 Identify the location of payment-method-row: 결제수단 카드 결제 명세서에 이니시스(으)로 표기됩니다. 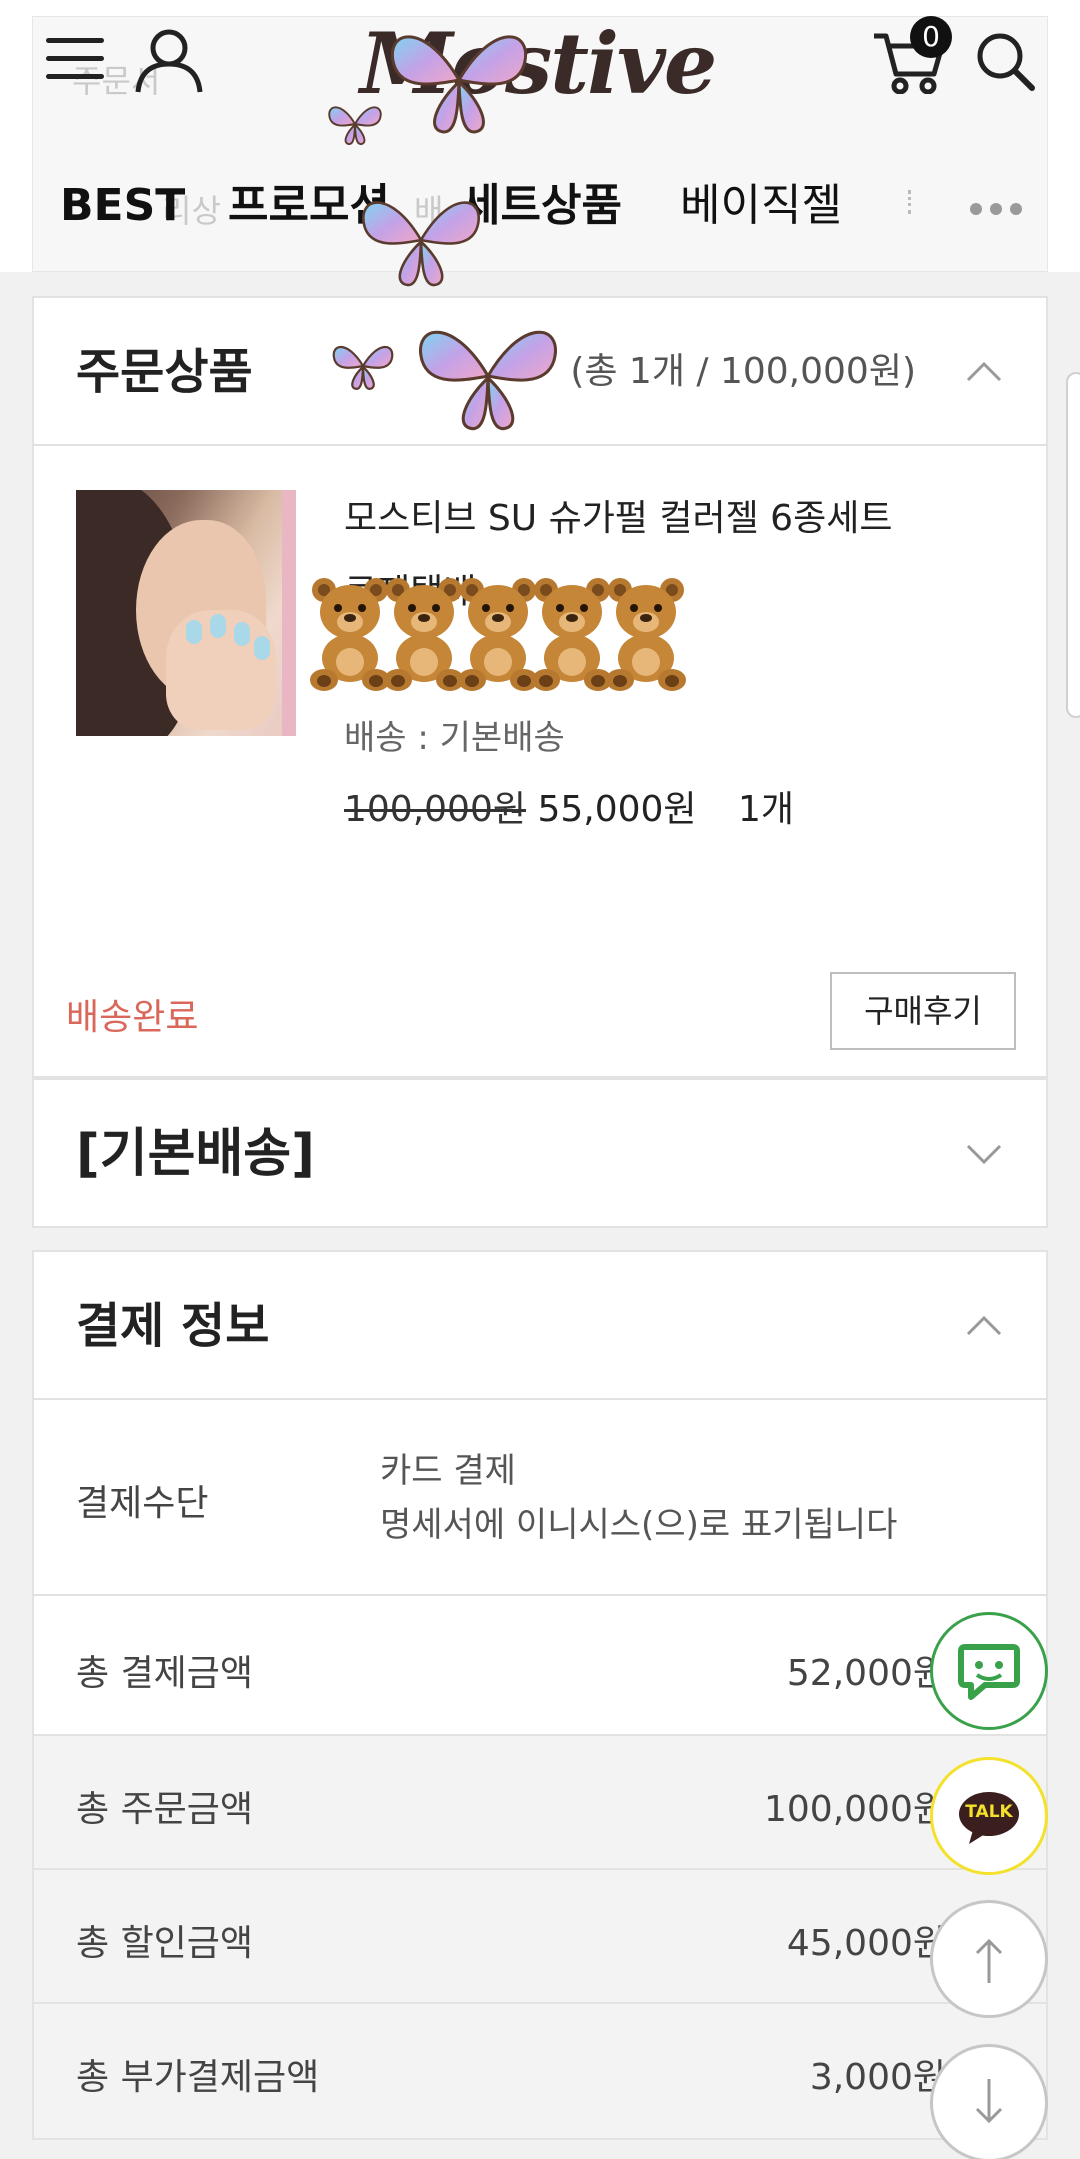
(540, 1498).